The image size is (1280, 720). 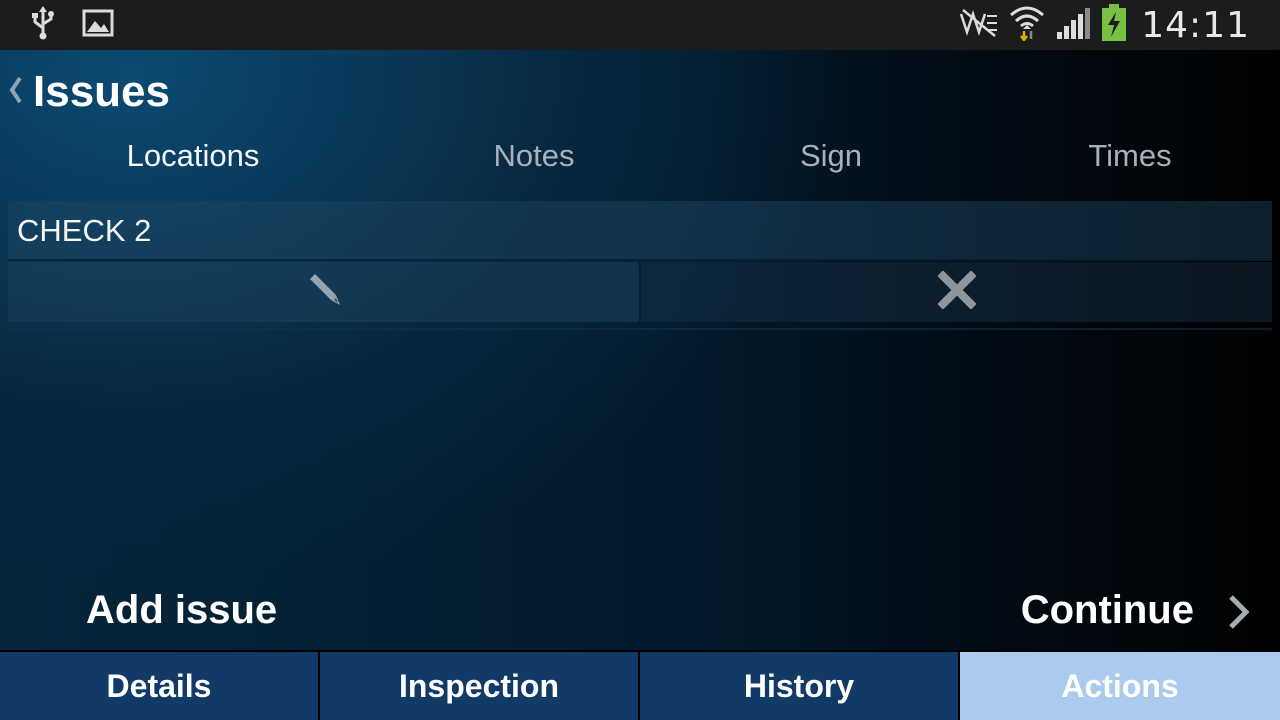 What do you see at coordinates (101, 92) in the screenshot?
I see `page-title: Issues` at bounding box center [101, 92].